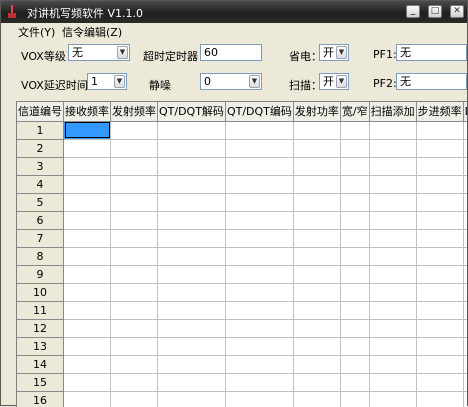 Image resolution: width=468 pixels, height=407 pixels. Describe the element at coordinates (134, 112) in the screenshot. I see `column-header: 发射频率` at that location.